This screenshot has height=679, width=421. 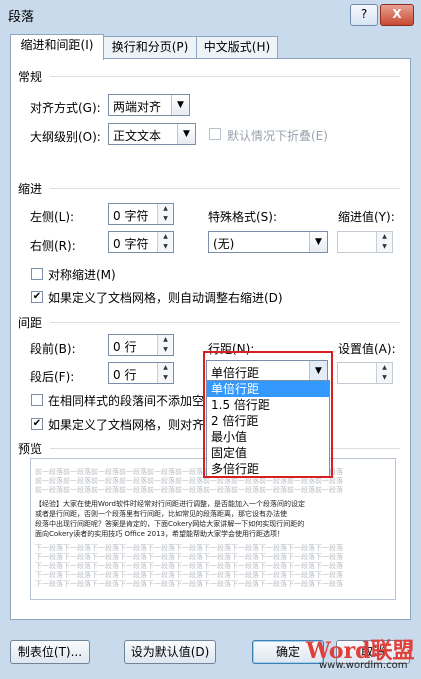 What do you see at coordinates (277, 136) in the screenshot?
I see `collapse-label: 默认情况下折叠(E)` at bounding box center [277, 136].